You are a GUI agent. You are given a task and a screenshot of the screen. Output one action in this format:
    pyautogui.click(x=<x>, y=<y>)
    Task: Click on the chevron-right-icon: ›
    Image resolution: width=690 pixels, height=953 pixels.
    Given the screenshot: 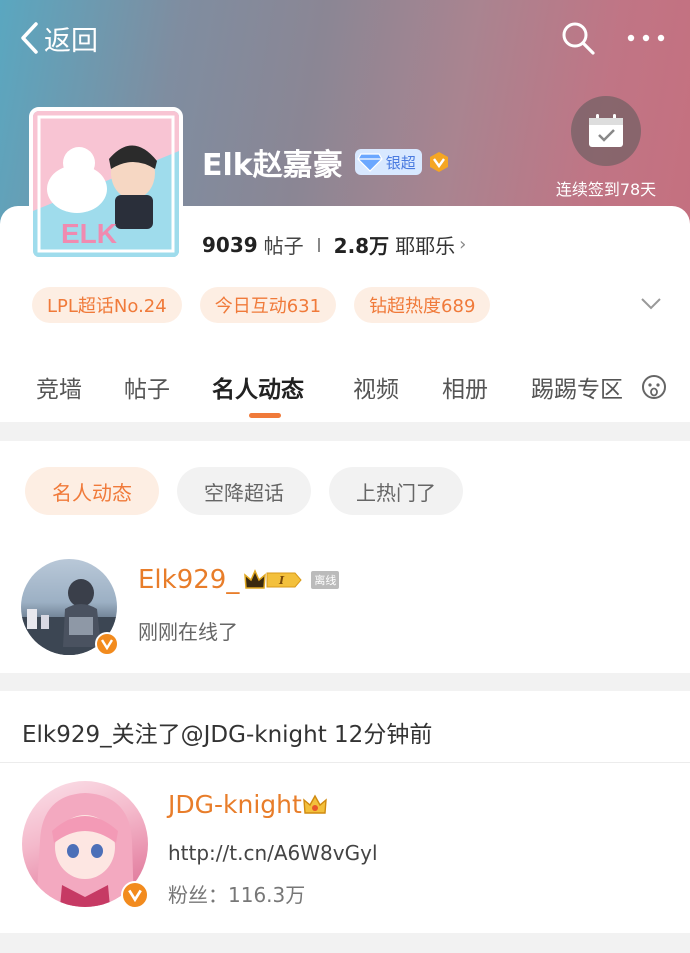 What is the action you would take?
    pyautogui.click(x=463, y=244)
    